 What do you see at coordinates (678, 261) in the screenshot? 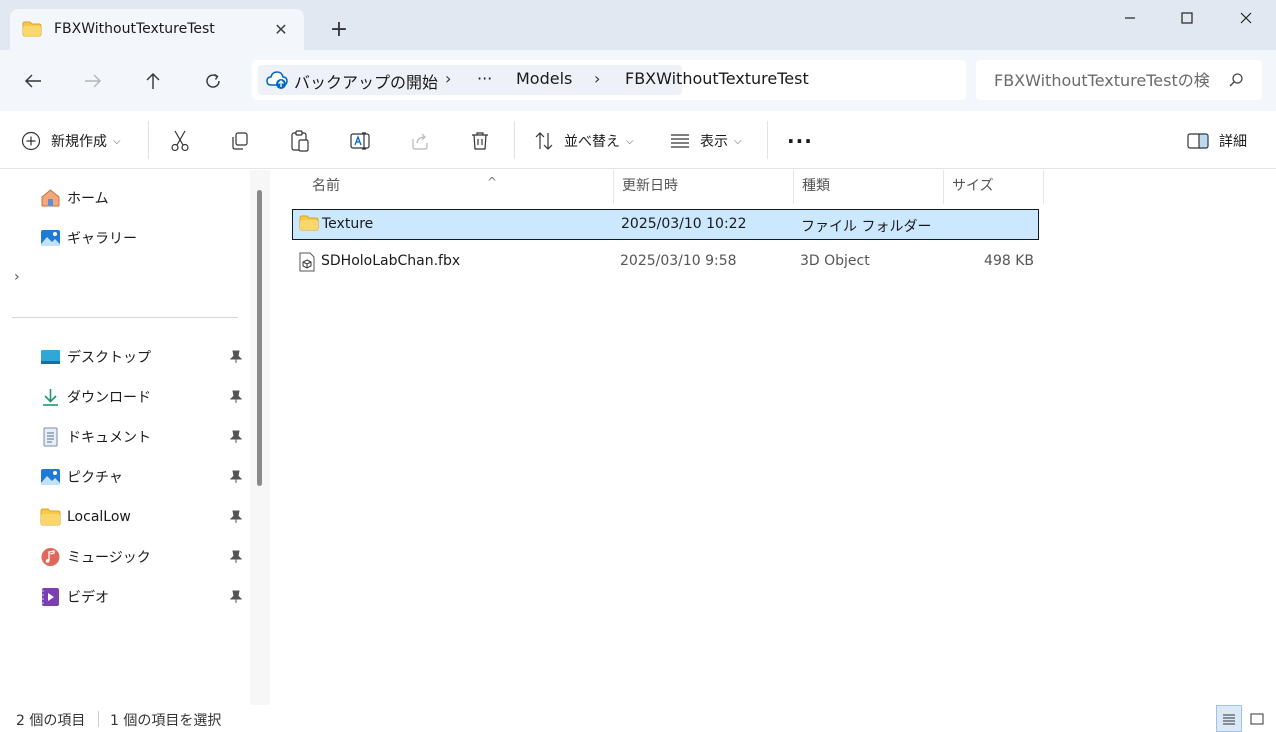
I see `file-modified: 2025/03/10 9:58` at bounding box center [678, 261].